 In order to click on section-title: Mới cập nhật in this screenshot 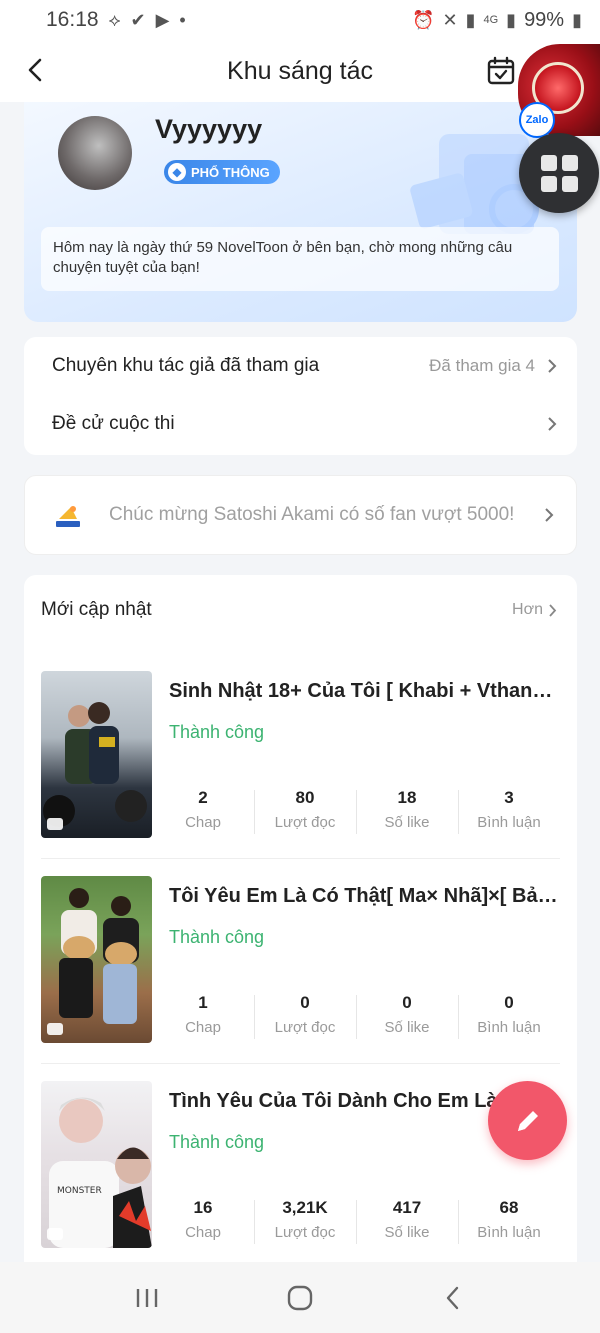, I will do `click(96, 609)`.